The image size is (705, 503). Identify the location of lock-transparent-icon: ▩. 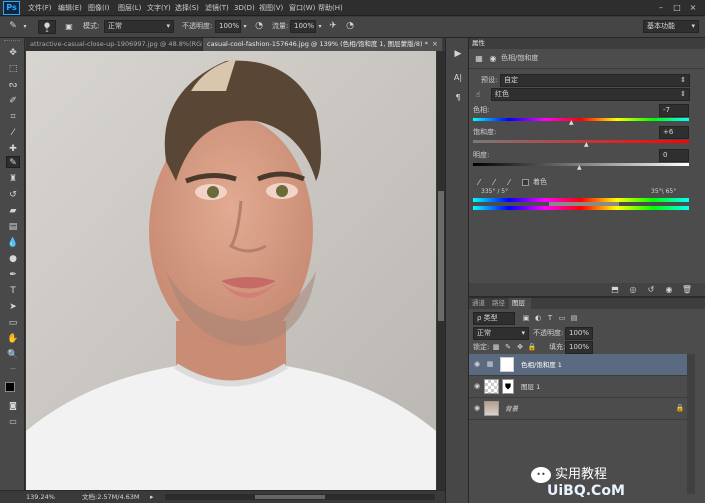
(496, 347).